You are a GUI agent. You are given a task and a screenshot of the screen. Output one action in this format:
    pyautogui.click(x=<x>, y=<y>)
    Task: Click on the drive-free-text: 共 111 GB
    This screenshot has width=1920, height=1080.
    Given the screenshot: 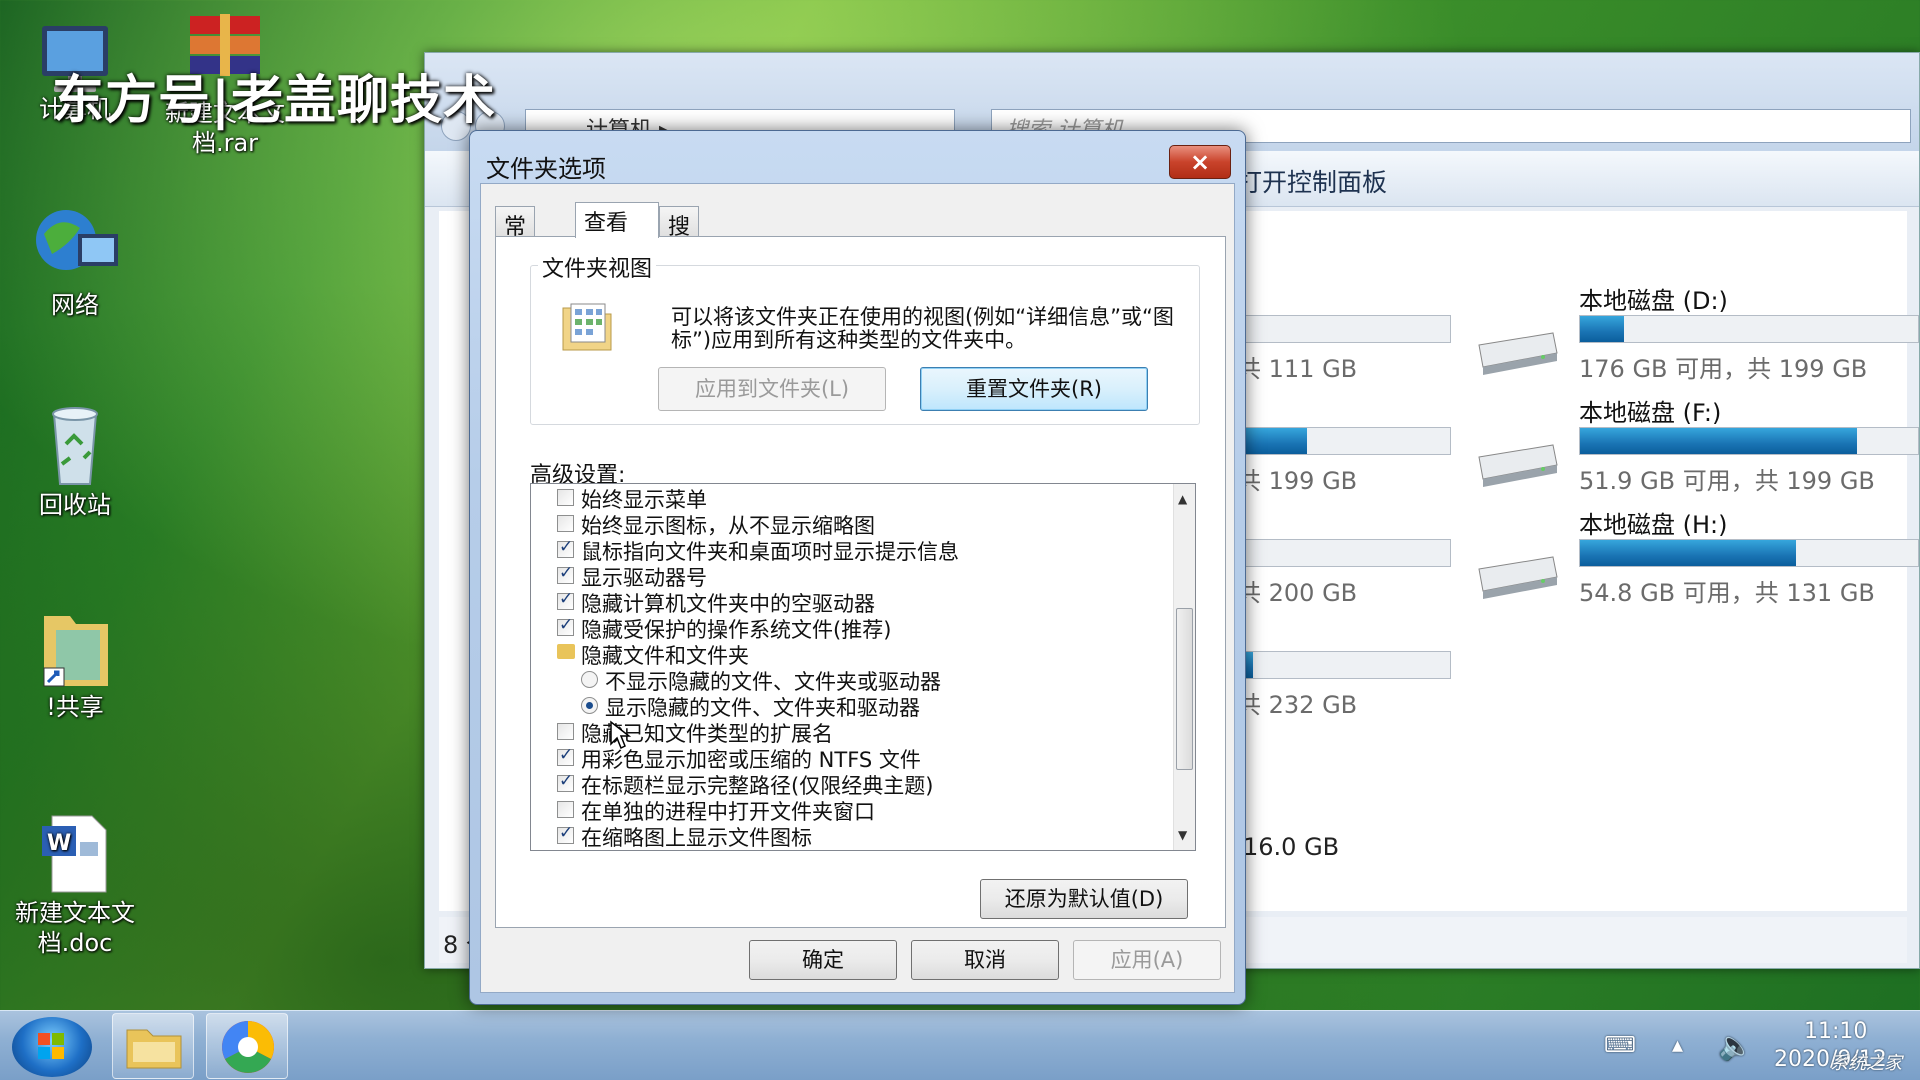 What is the action you would take?
    pyautogui.click(x=1297, y=369)
    